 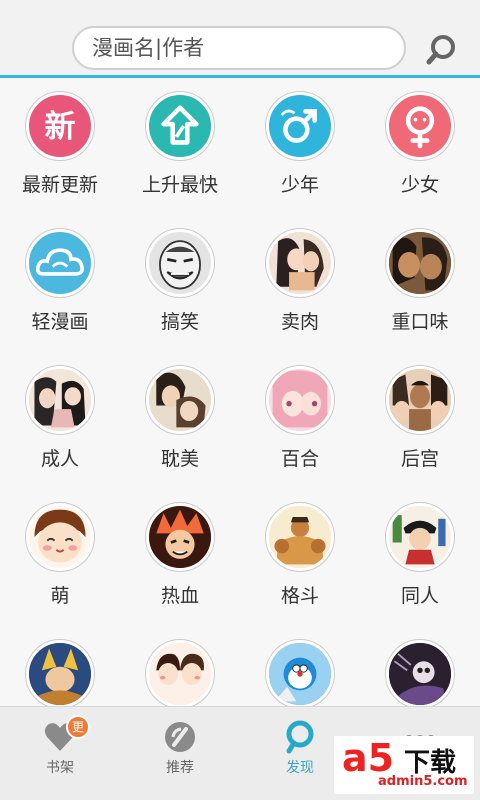 I want to click on dark-kiss-thumbnail, so click(x=420, y=263).